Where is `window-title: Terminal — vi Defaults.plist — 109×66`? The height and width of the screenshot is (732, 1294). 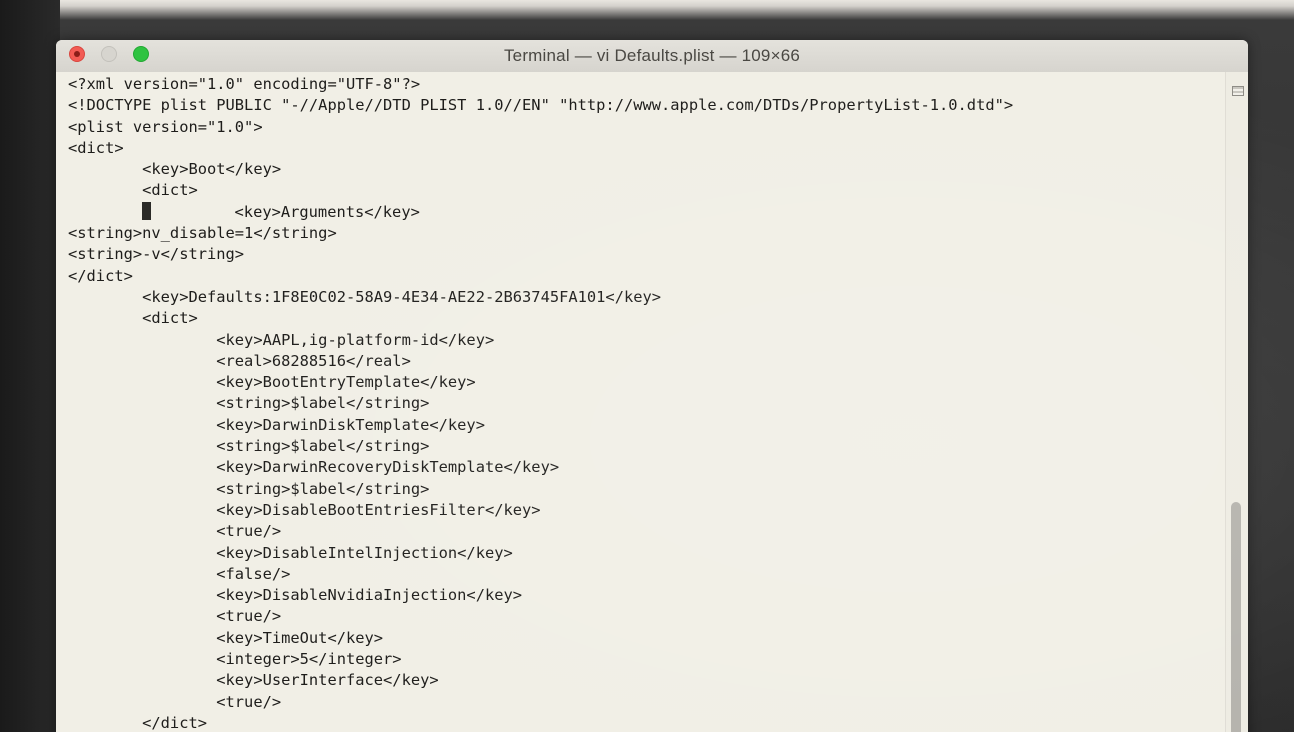
window-title: Terminal — vi Defaults.plist — 109×66 is located at coordinates (652, 55).